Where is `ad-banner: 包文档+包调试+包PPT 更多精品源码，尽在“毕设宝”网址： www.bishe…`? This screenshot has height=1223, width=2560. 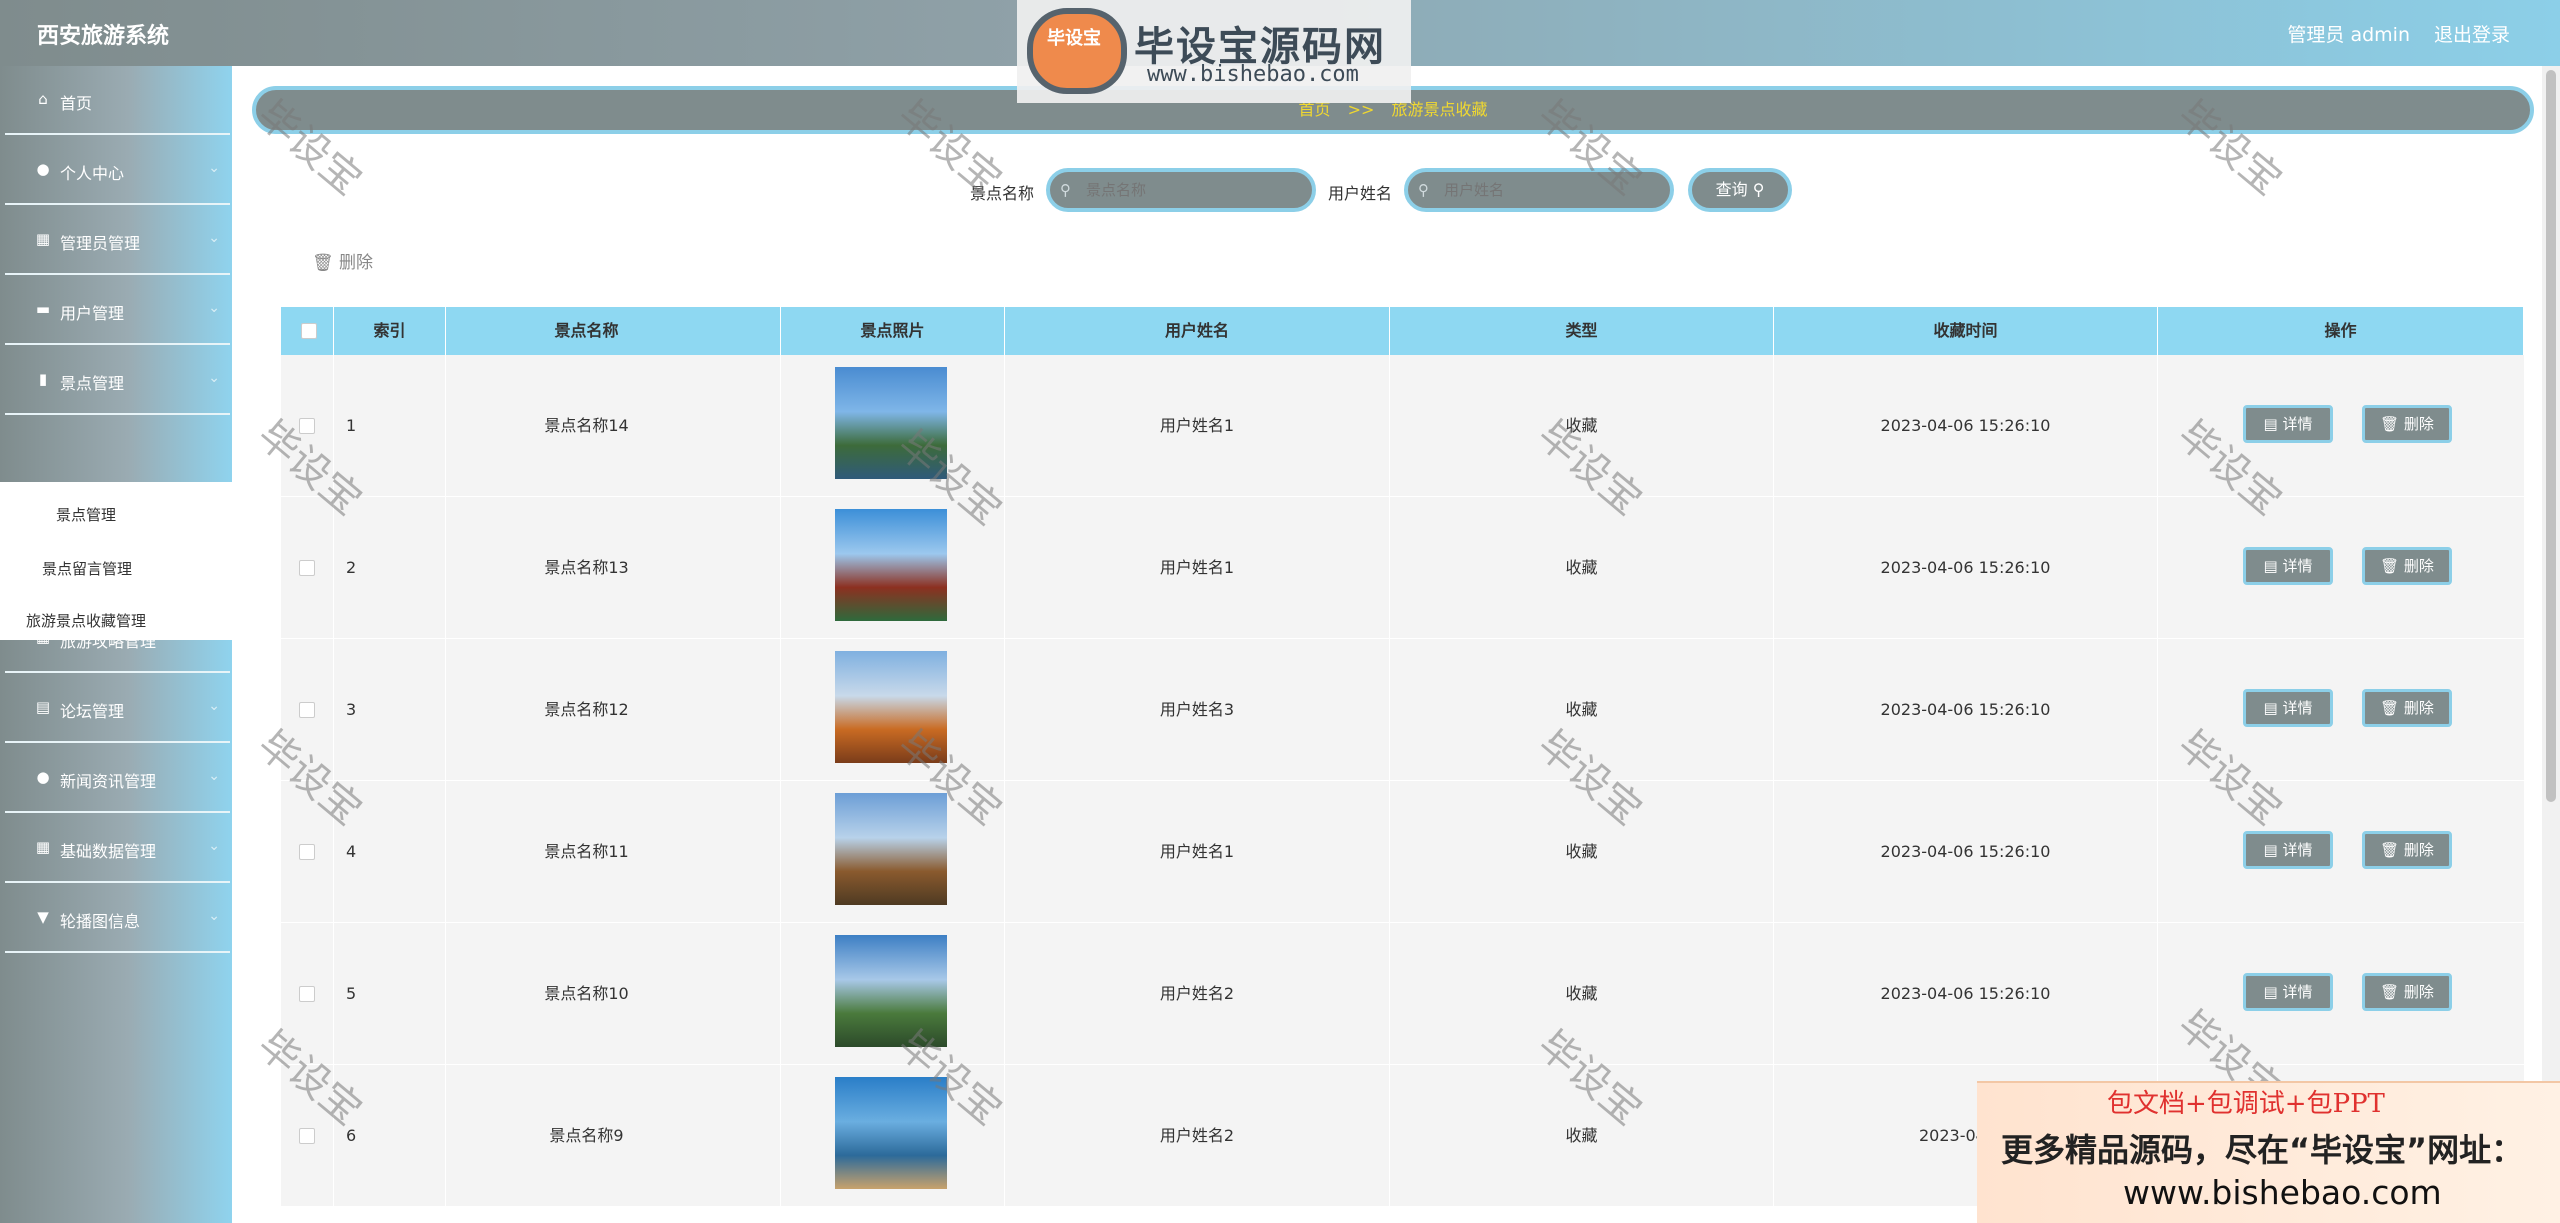 ad-banner: 包文档+包调试+包PPT 更多精品源码，尽在“毕设宝”网址： www.bishe… is located at coordinates (2268, 1152).